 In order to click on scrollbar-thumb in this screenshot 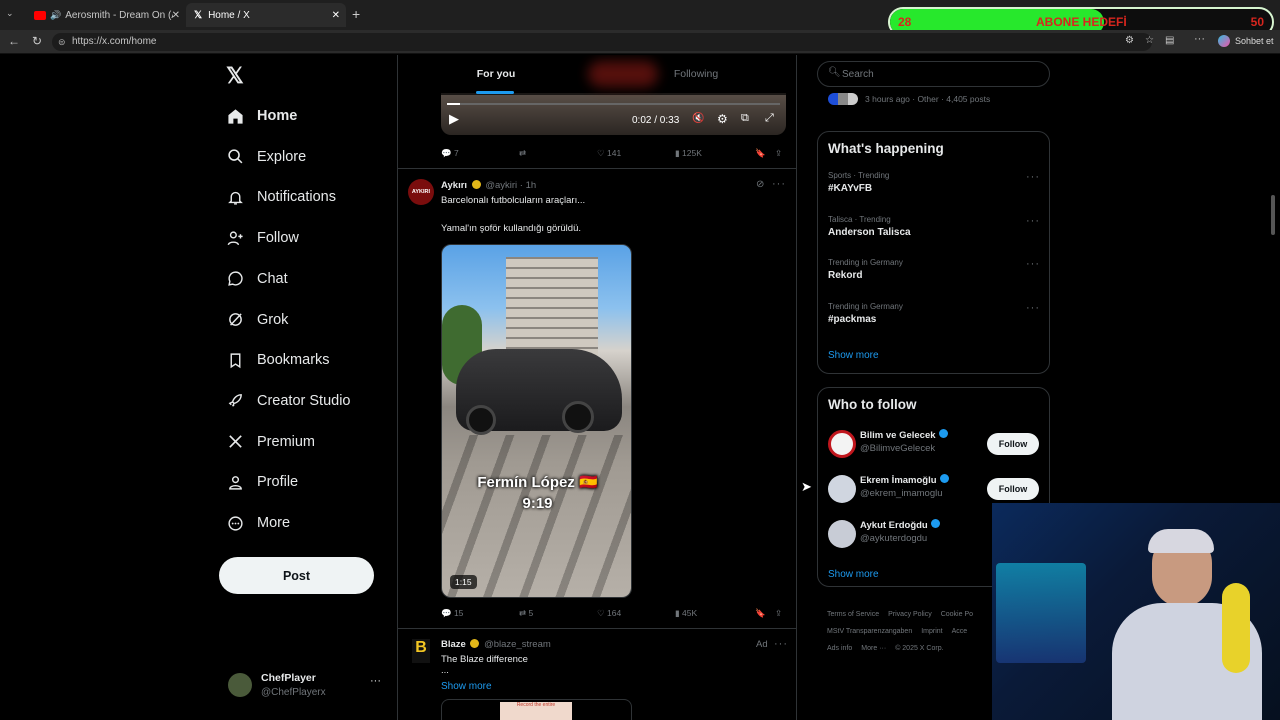, I will do `click(1273, 215)`.